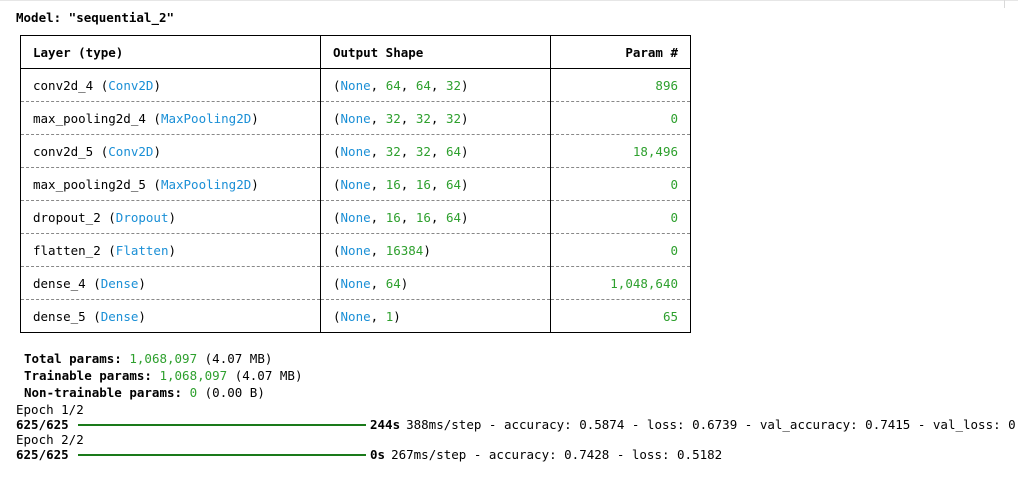 This screenshot has width=1018, height=489. What do you see at coordinates (67, 250) in the screenshot?
I see `layer-name: flatten_2` at bounding box center [67, 250].